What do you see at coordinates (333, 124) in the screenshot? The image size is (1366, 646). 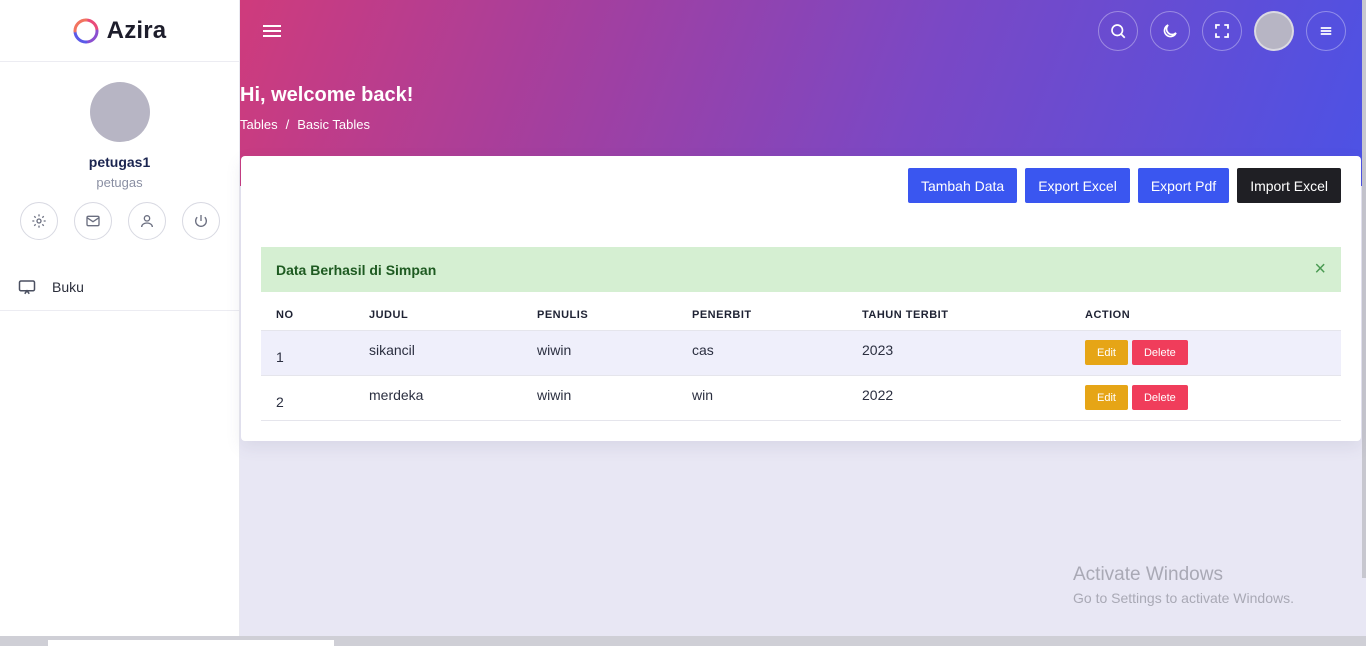 I see `breadcrumb-item-current: Basic Tables` at bounding box center [333, 124].